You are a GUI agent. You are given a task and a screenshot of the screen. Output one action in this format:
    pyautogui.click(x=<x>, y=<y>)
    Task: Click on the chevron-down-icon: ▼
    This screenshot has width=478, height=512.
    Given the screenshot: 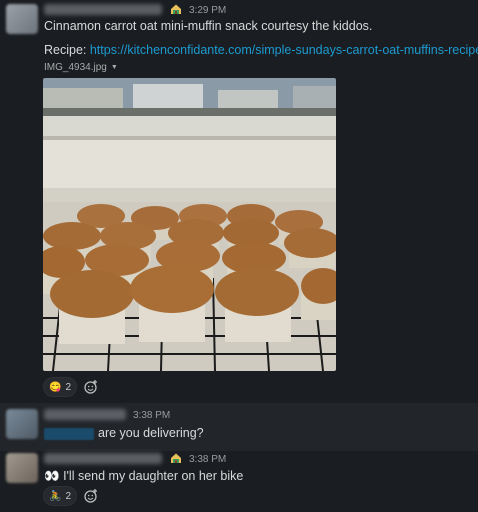 What is the action you would take?
    pyautogui.click(x=114, y=67)
    